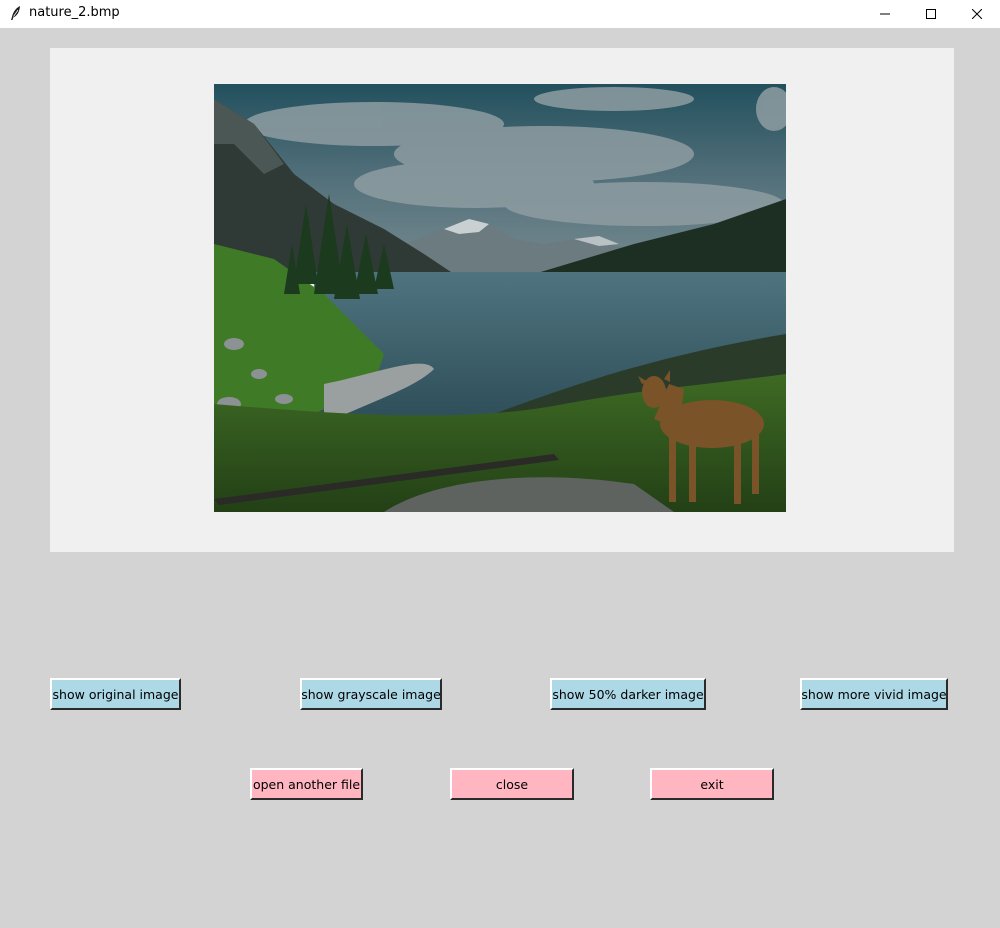 This screenshot has height=928, width=1000. What do you see at coordinates (306, 784) in the screenshot?
I see `open-file-button: open another file` at bounding box center [306, 784].